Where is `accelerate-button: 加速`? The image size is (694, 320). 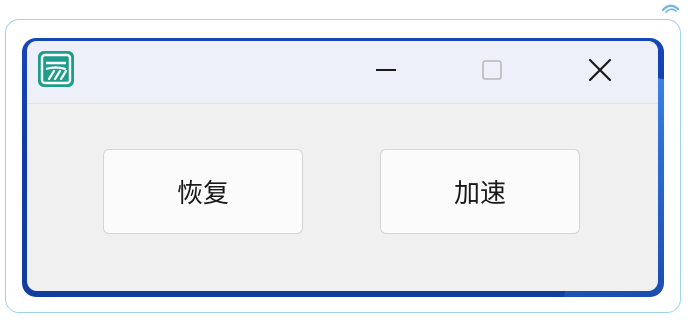 accelerate-button: 加速 is located at coordinates (480, 191).